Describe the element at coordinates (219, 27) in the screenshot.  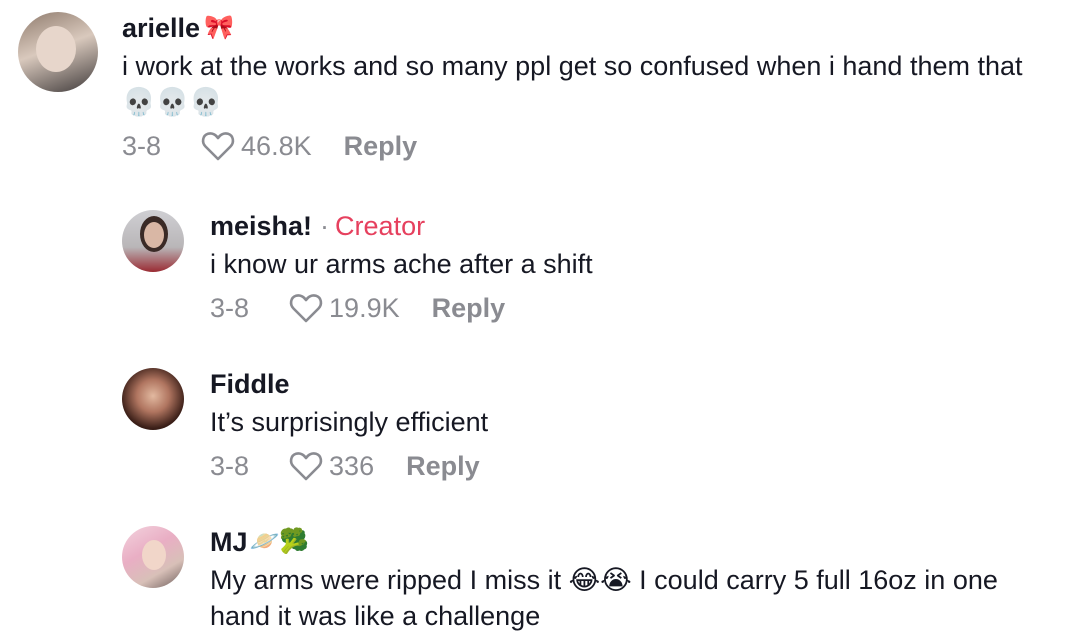
I see `bow-icon: 🎀` at that location.